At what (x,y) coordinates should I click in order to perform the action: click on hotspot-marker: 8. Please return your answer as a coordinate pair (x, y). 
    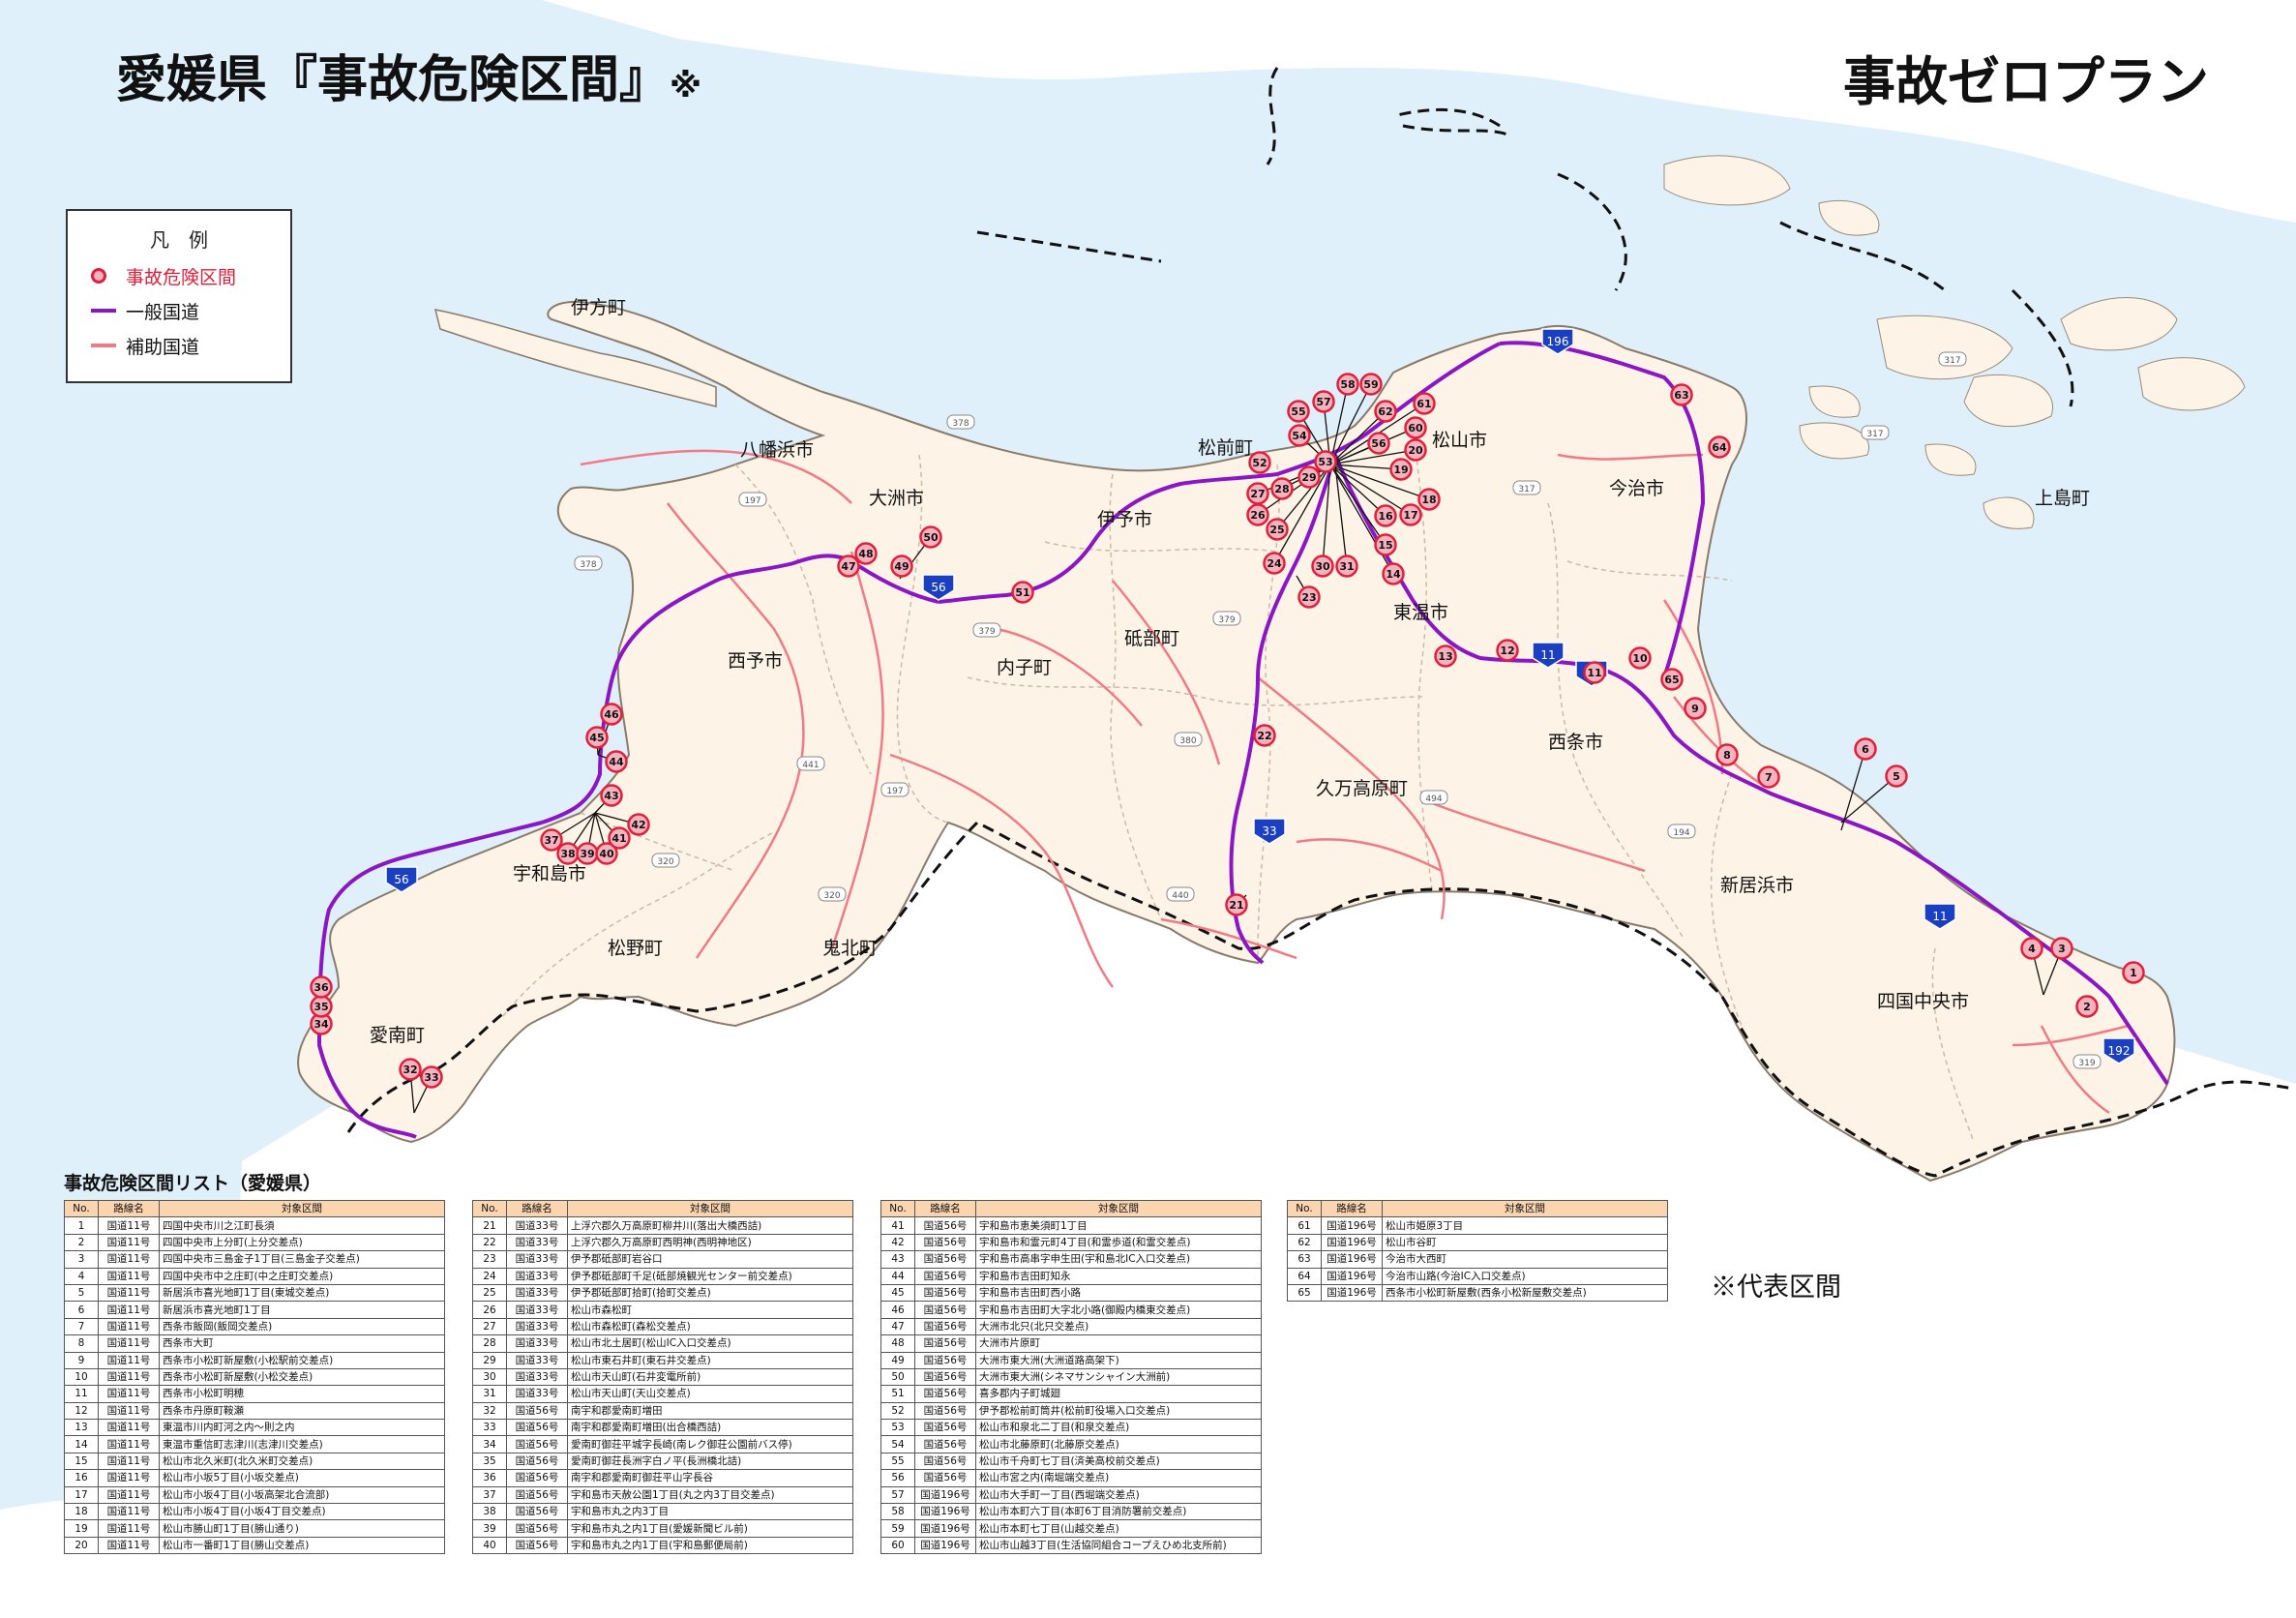
    Looking at the image, I should click on (1727, 754).